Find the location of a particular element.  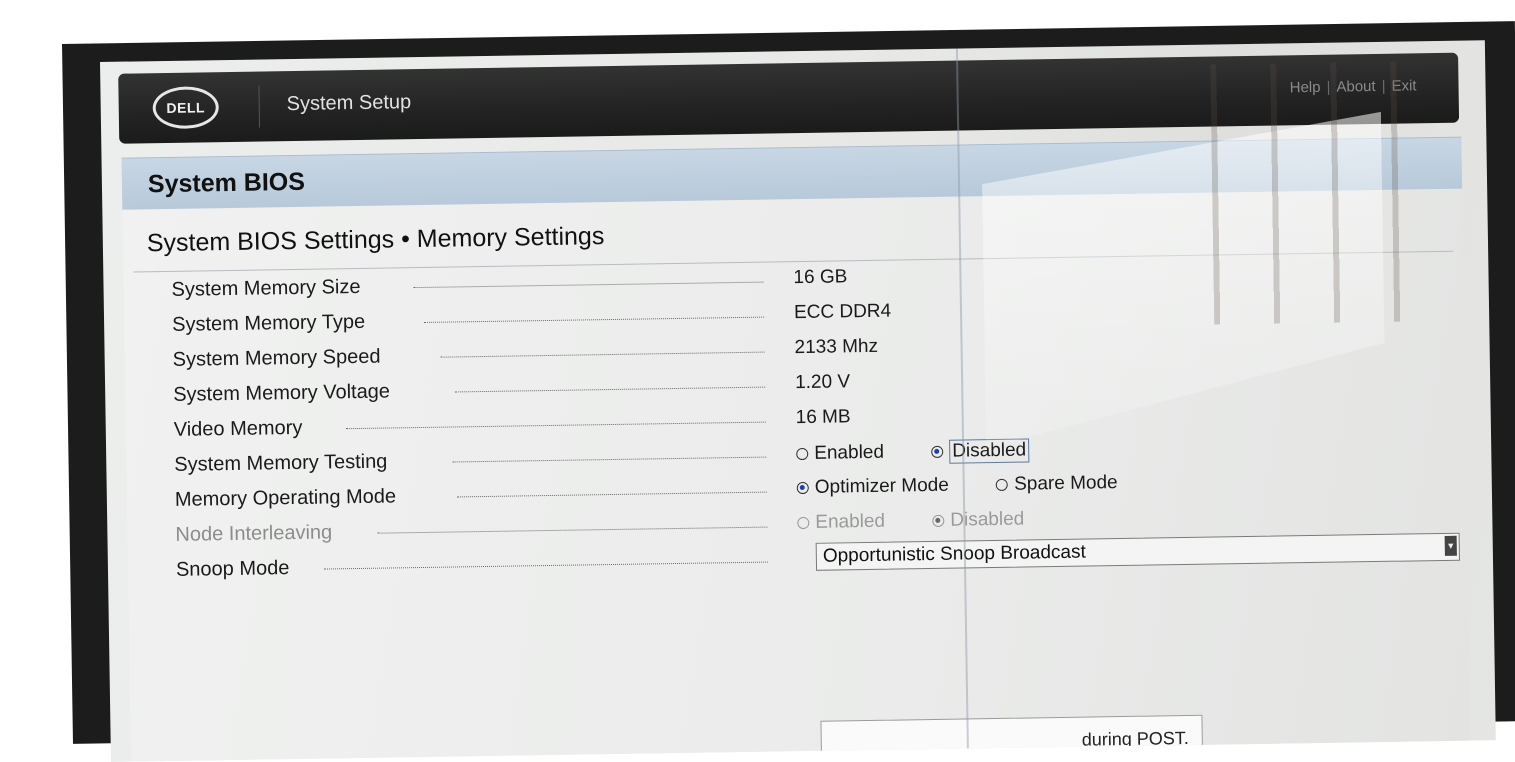

panel-title: System BIOS is located at coordinates (226, 183).